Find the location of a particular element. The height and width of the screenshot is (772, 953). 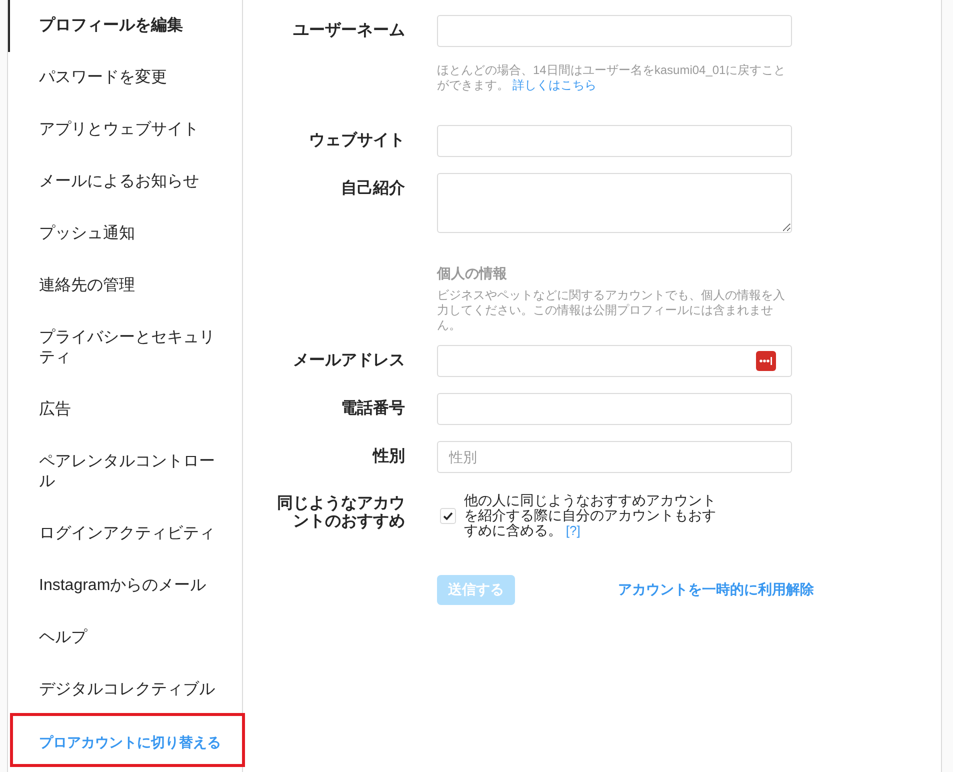

section-title: 個人の情報 is located at coordinates (472, 273).